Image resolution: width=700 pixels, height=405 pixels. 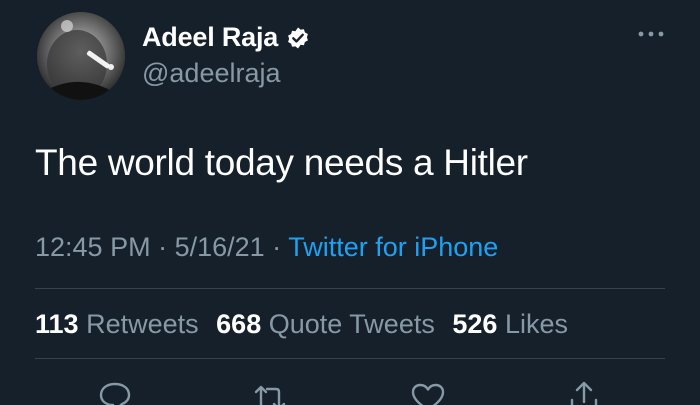 I want to click on author-name-row: Adeel Raja, so click(x=226, y=37).